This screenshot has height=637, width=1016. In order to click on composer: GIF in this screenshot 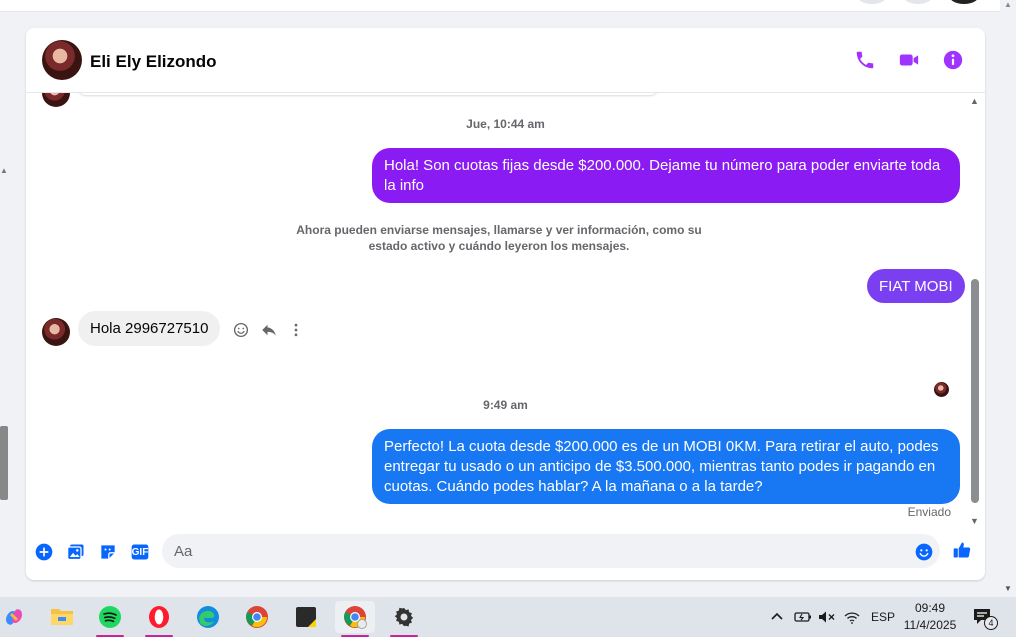, I will do `click(505, 554)`.